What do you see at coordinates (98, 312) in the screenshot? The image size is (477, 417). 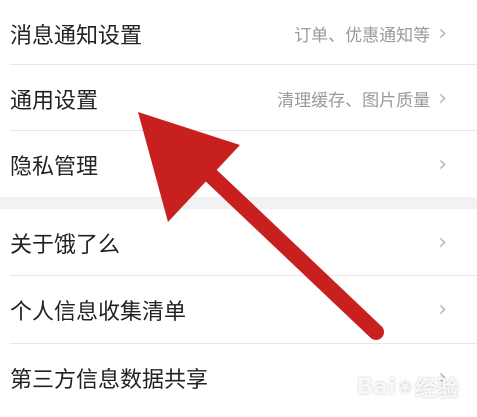 I see `row-label: 个人信息收集清单` at bounding box center [98, 312].